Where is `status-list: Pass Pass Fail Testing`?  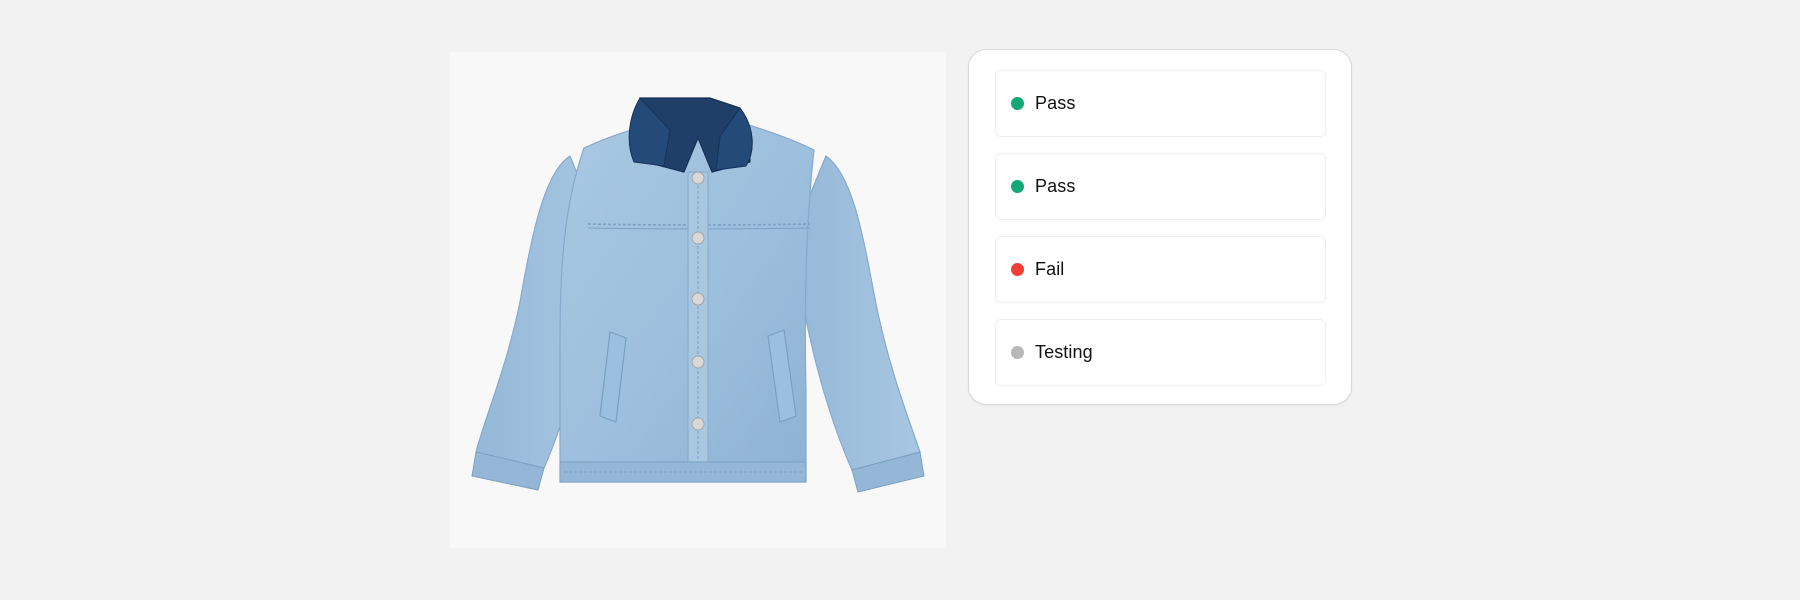
status-list: Pass Pass Fail Testing is located at coordinates (1160, 228).